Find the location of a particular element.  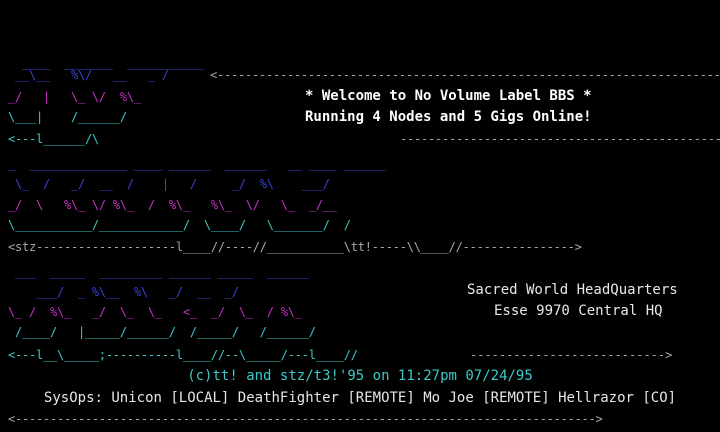

logo2-line-3: _/ \ %\_ \/ %\_ / %\_ %\_ \/ \_ _/__ is located at coordinates (172, 205).